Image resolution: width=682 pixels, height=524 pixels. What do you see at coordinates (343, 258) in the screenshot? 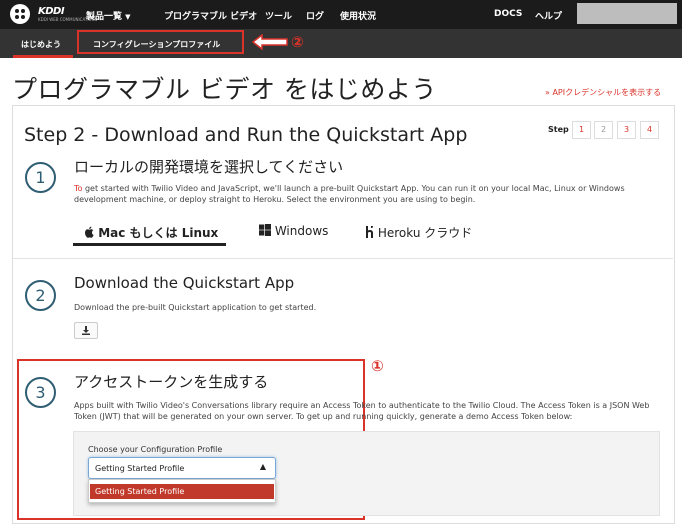
I see `section-divider` at bounding box center [343, 258].